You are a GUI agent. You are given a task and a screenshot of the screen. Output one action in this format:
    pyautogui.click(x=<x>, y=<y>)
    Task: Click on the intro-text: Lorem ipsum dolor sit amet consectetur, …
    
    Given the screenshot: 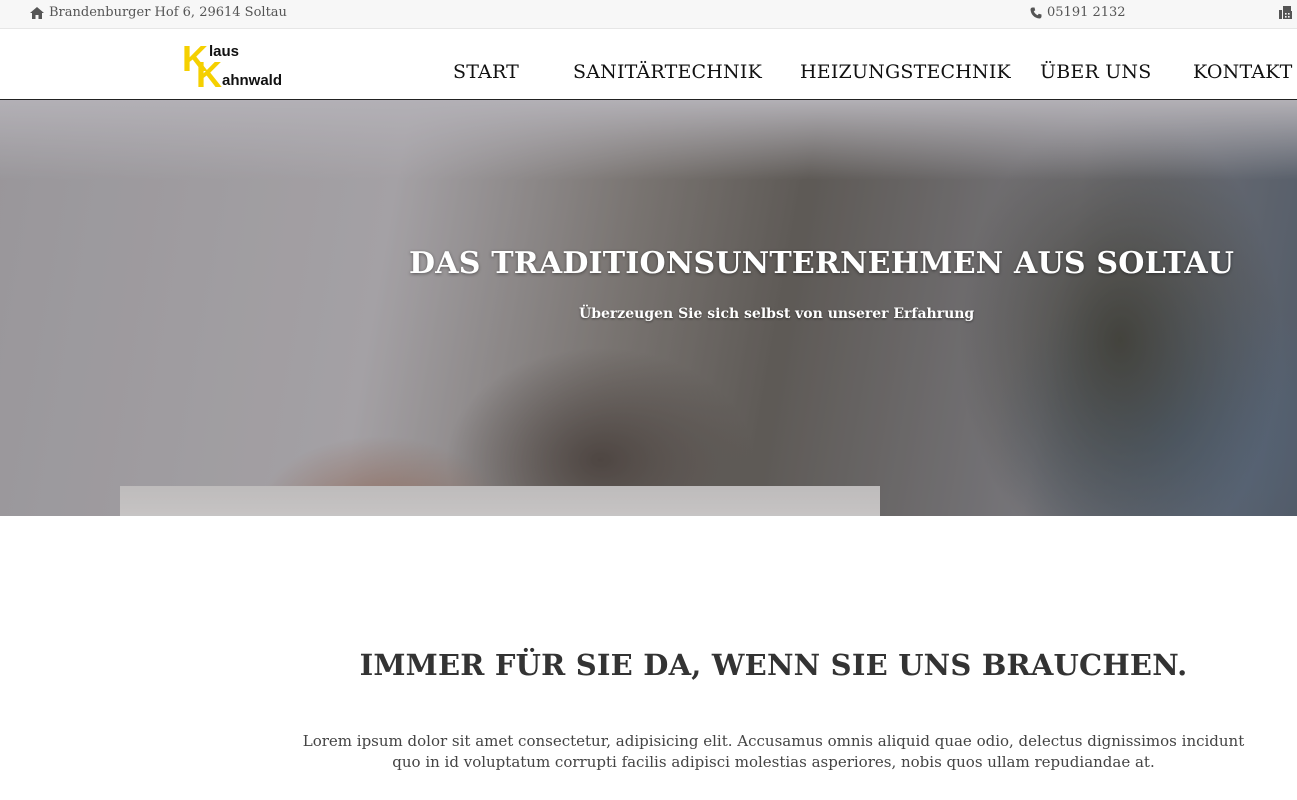 What is the action you would take?
    pyautogui.click(x=773, y=751)
    